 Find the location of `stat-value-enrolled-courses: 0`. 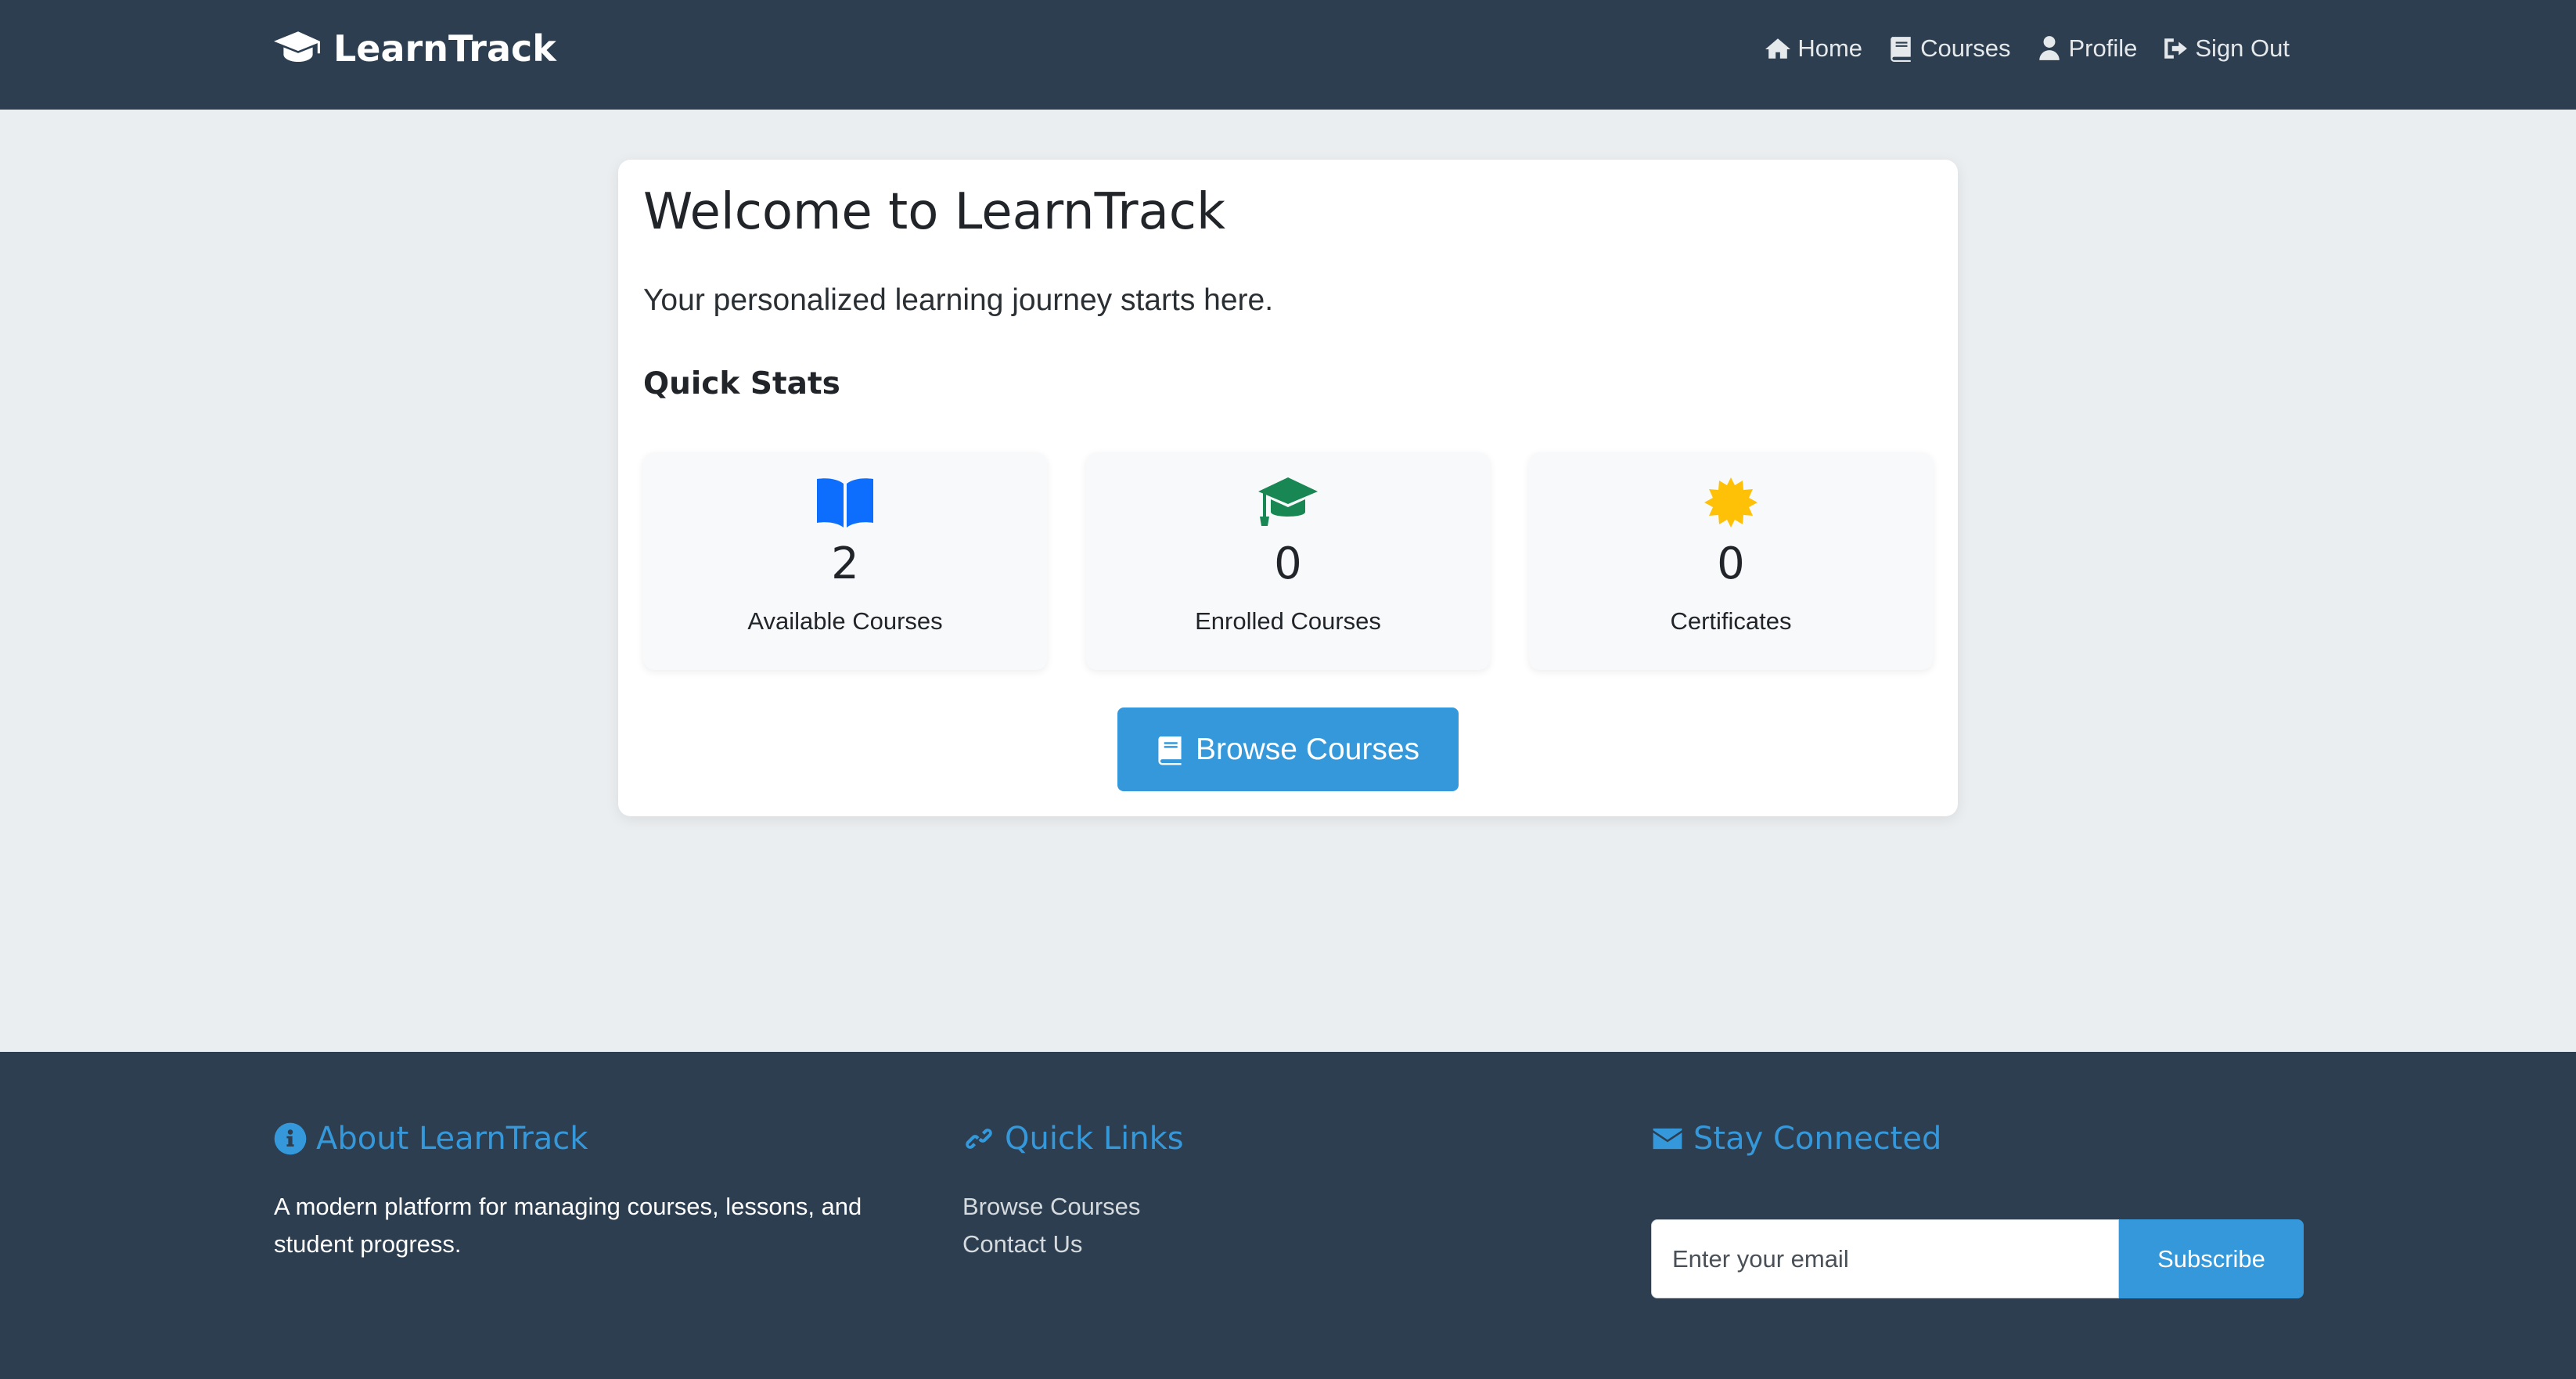

stat-value-enrolled-courses: 0 is located at coordinates (1288, 563).